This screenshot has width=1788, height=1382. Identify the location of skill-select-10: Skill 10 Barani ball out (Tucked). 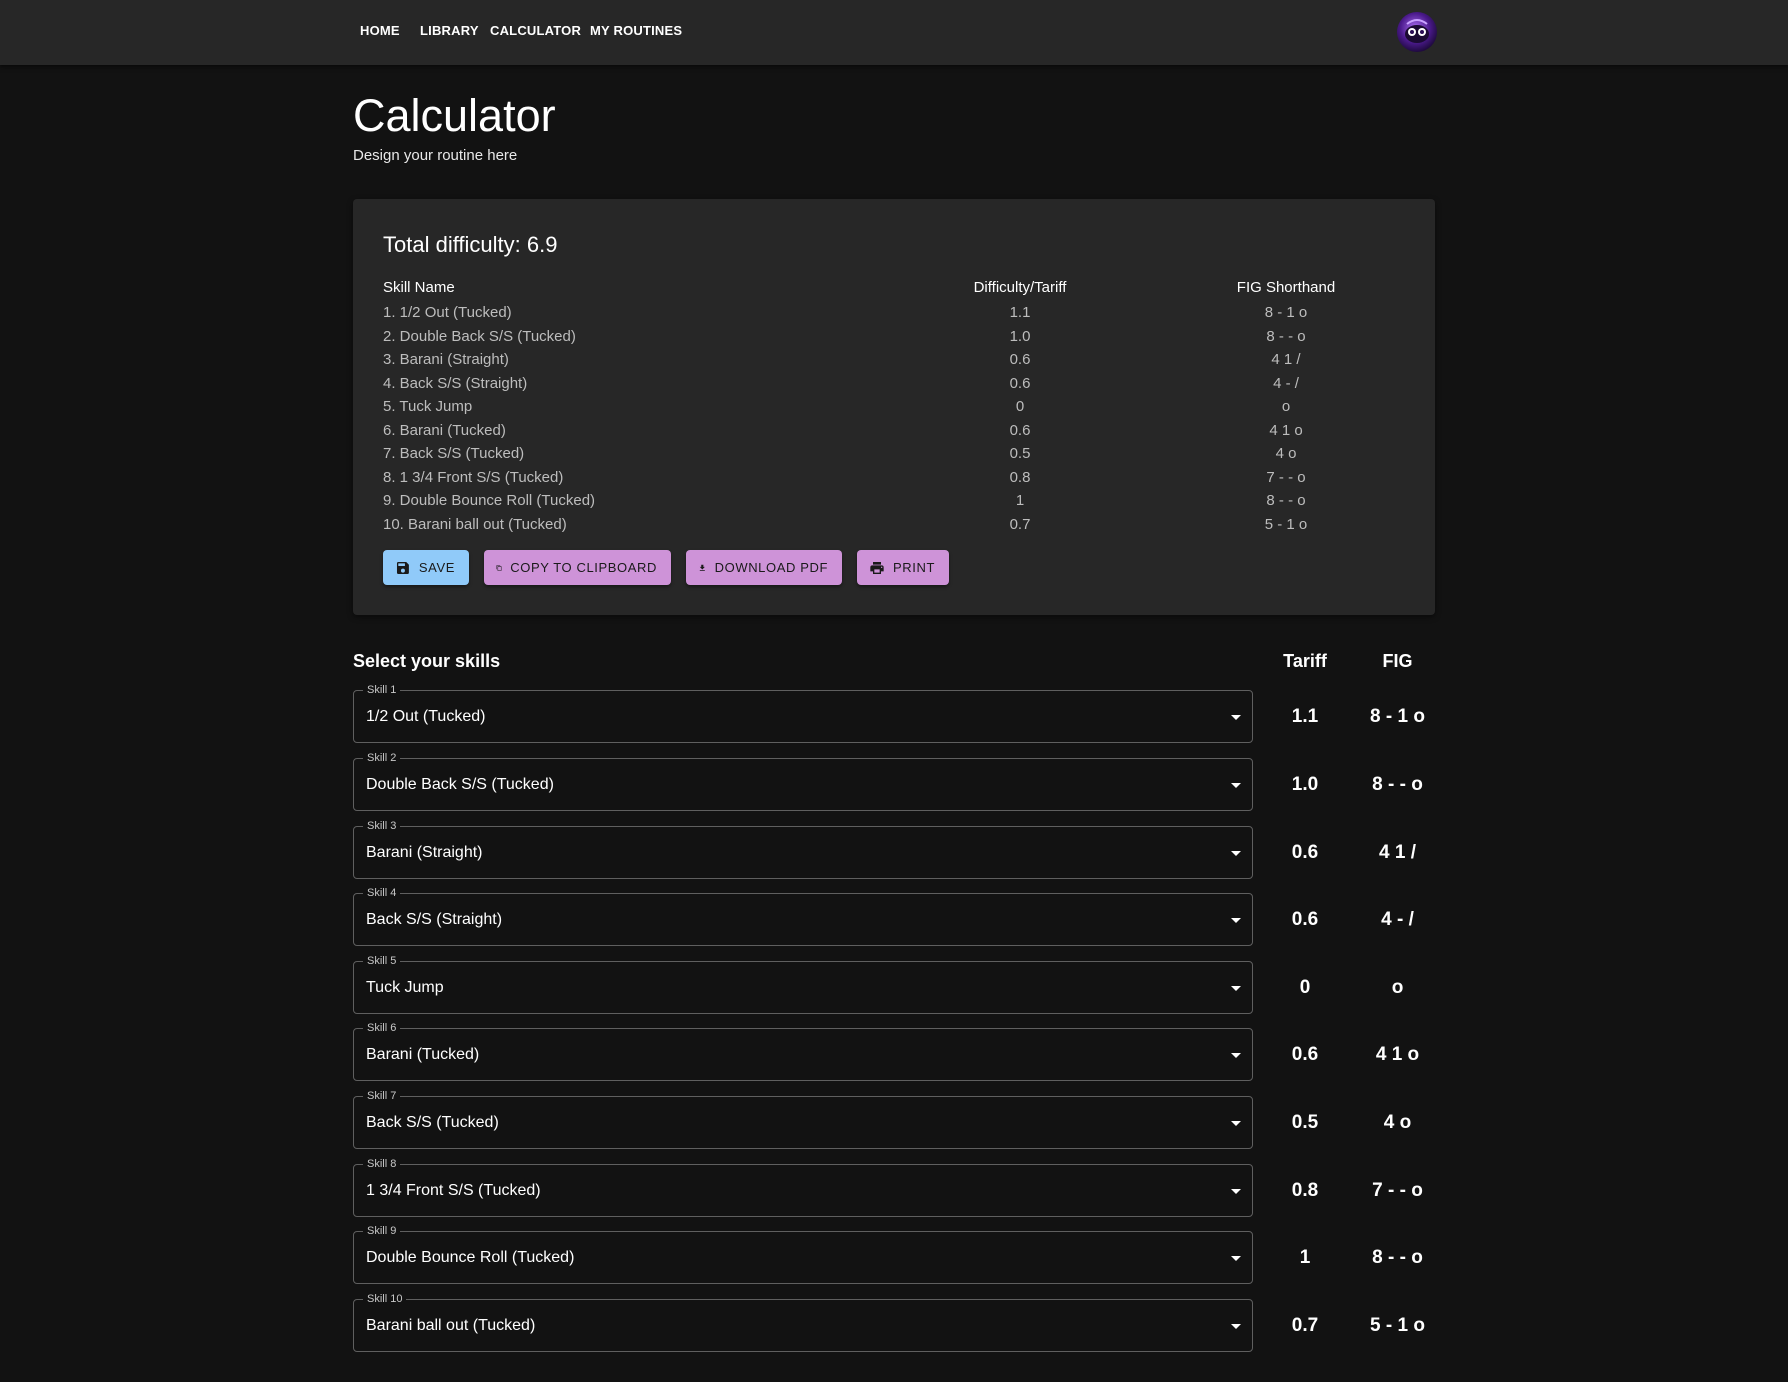
(803, 1321).